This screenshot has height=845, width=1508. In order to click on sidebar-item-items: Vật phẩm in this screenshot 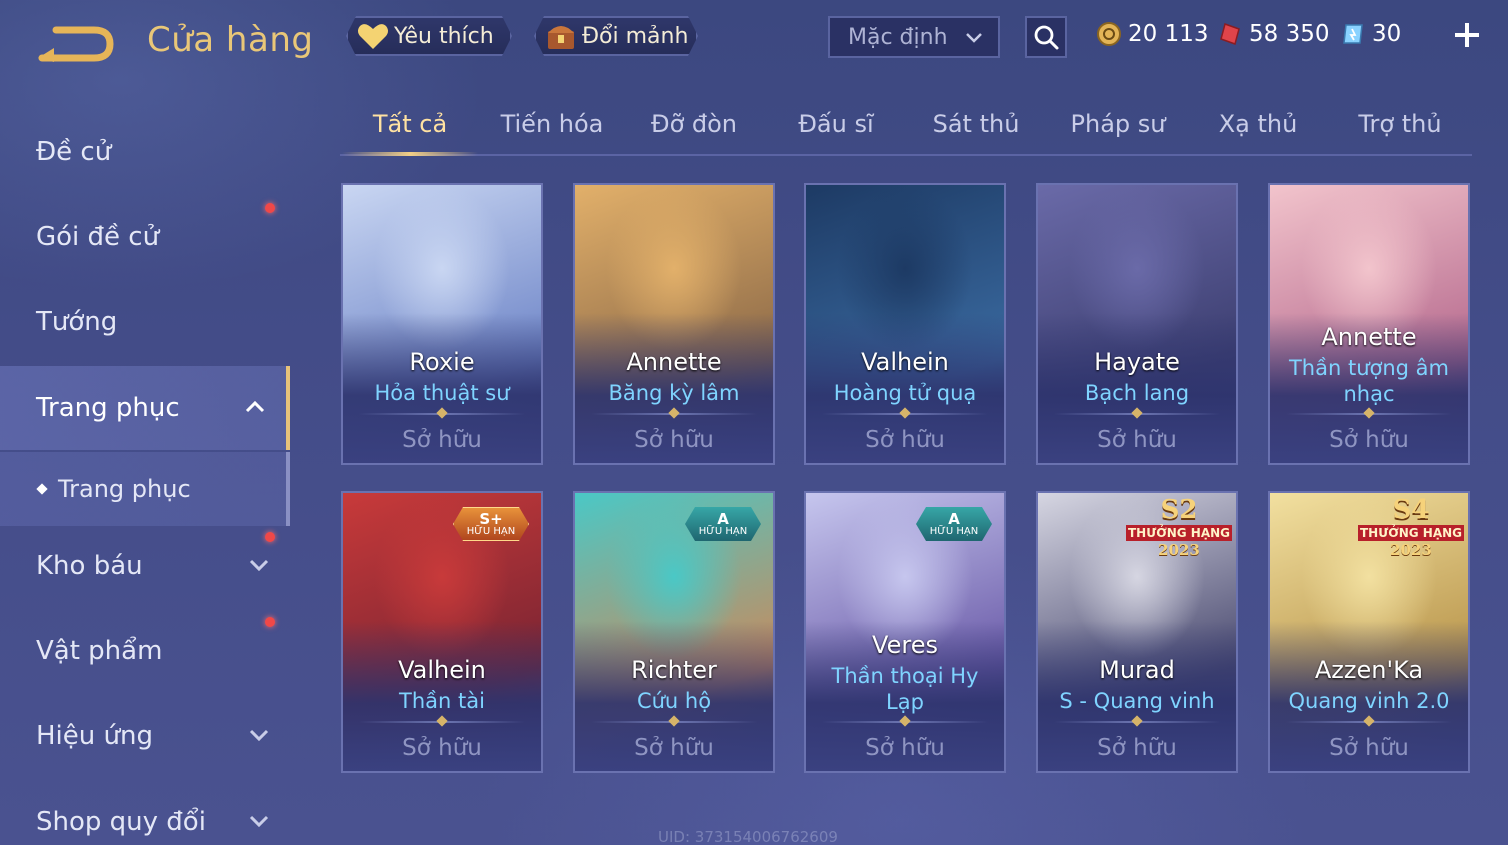, I will do `click(145, 651)`.